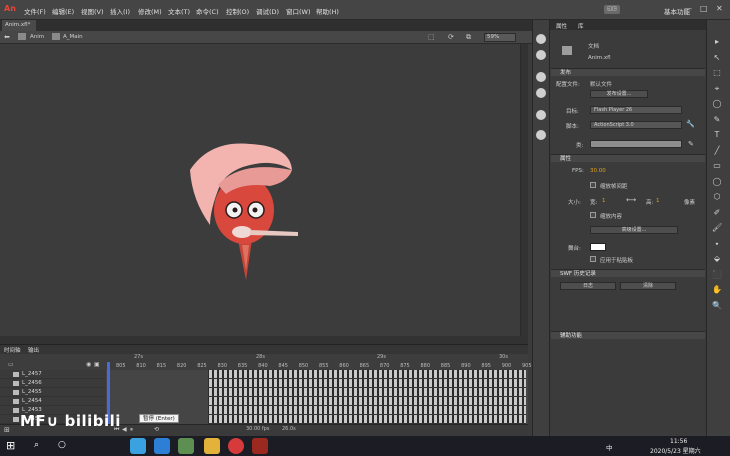 The width and height of the screenshot is (730, 456). What do you see at coordinates (124, 429) in the screenshot?
I see `step-back-icon: ◀` at bounding box center [124, 429].